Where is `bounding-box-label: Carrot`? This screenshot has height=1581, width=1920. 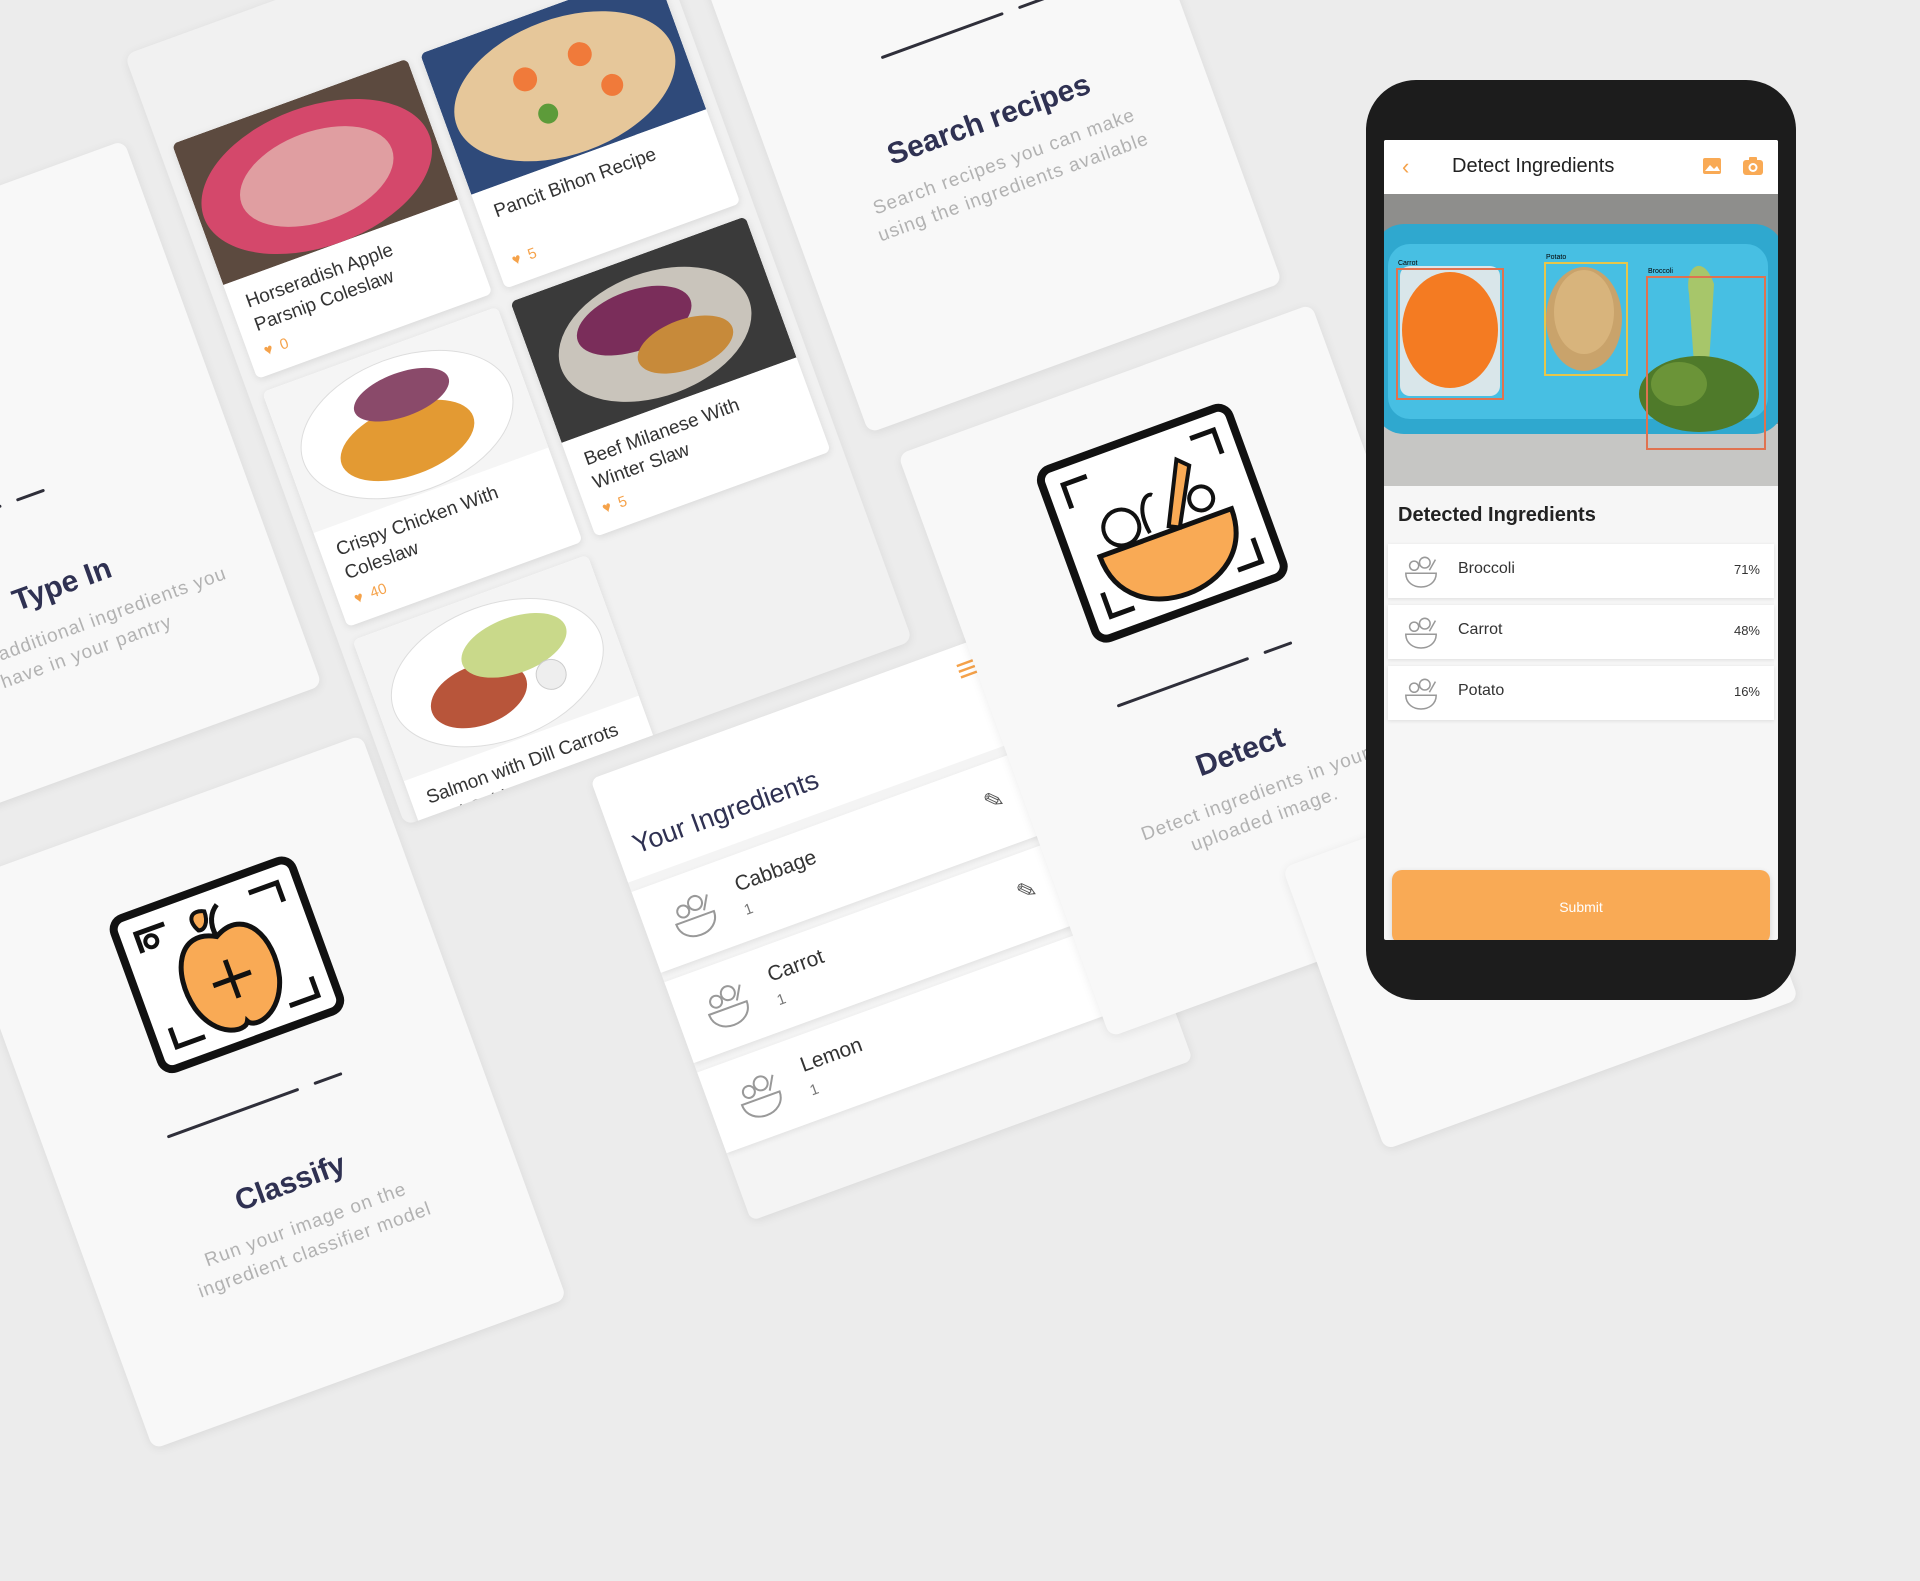
bounding-box-label: Carrot is located at coordinates (1408, 263).